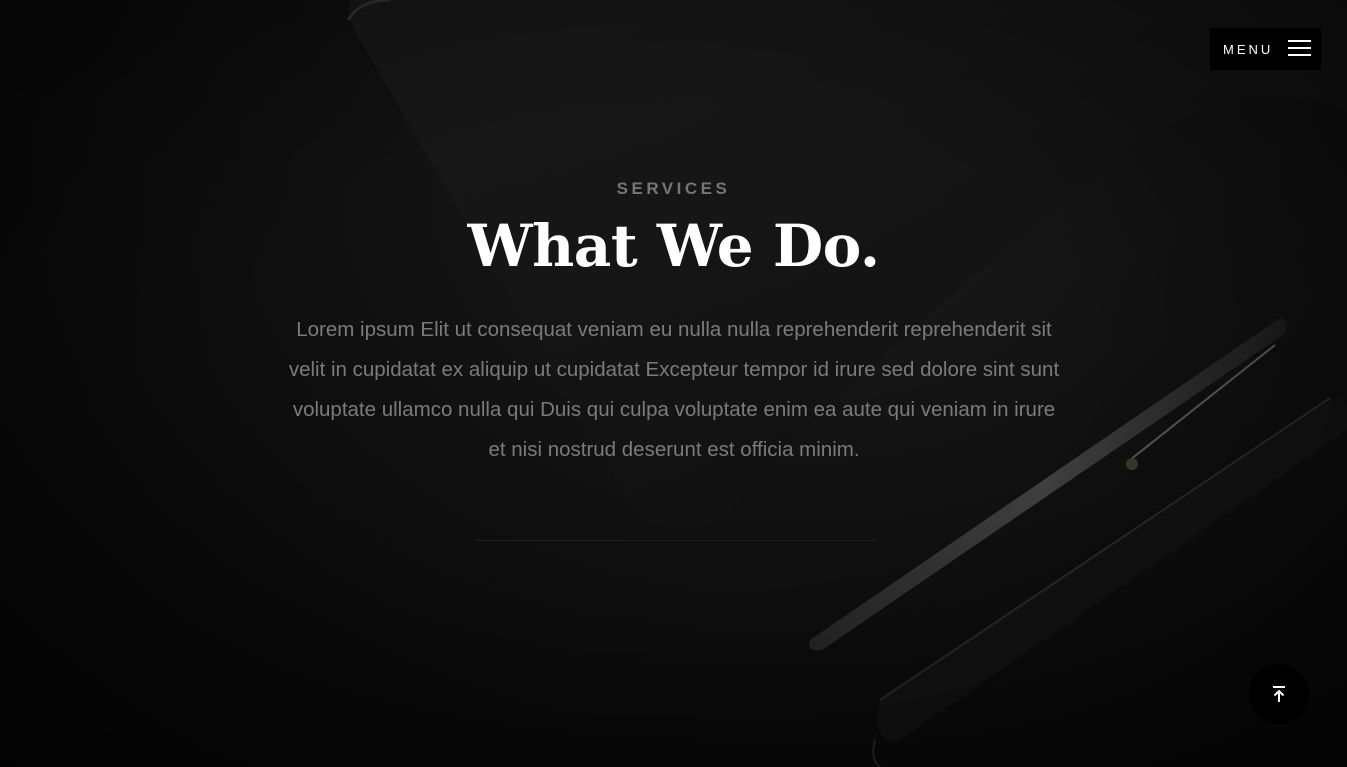 This screenshot has width=1347, height=767. What do you see at coordinates (1299, 49) in the screenshot?
I see `hamburger-icon` at bounding box center [1299, 49].